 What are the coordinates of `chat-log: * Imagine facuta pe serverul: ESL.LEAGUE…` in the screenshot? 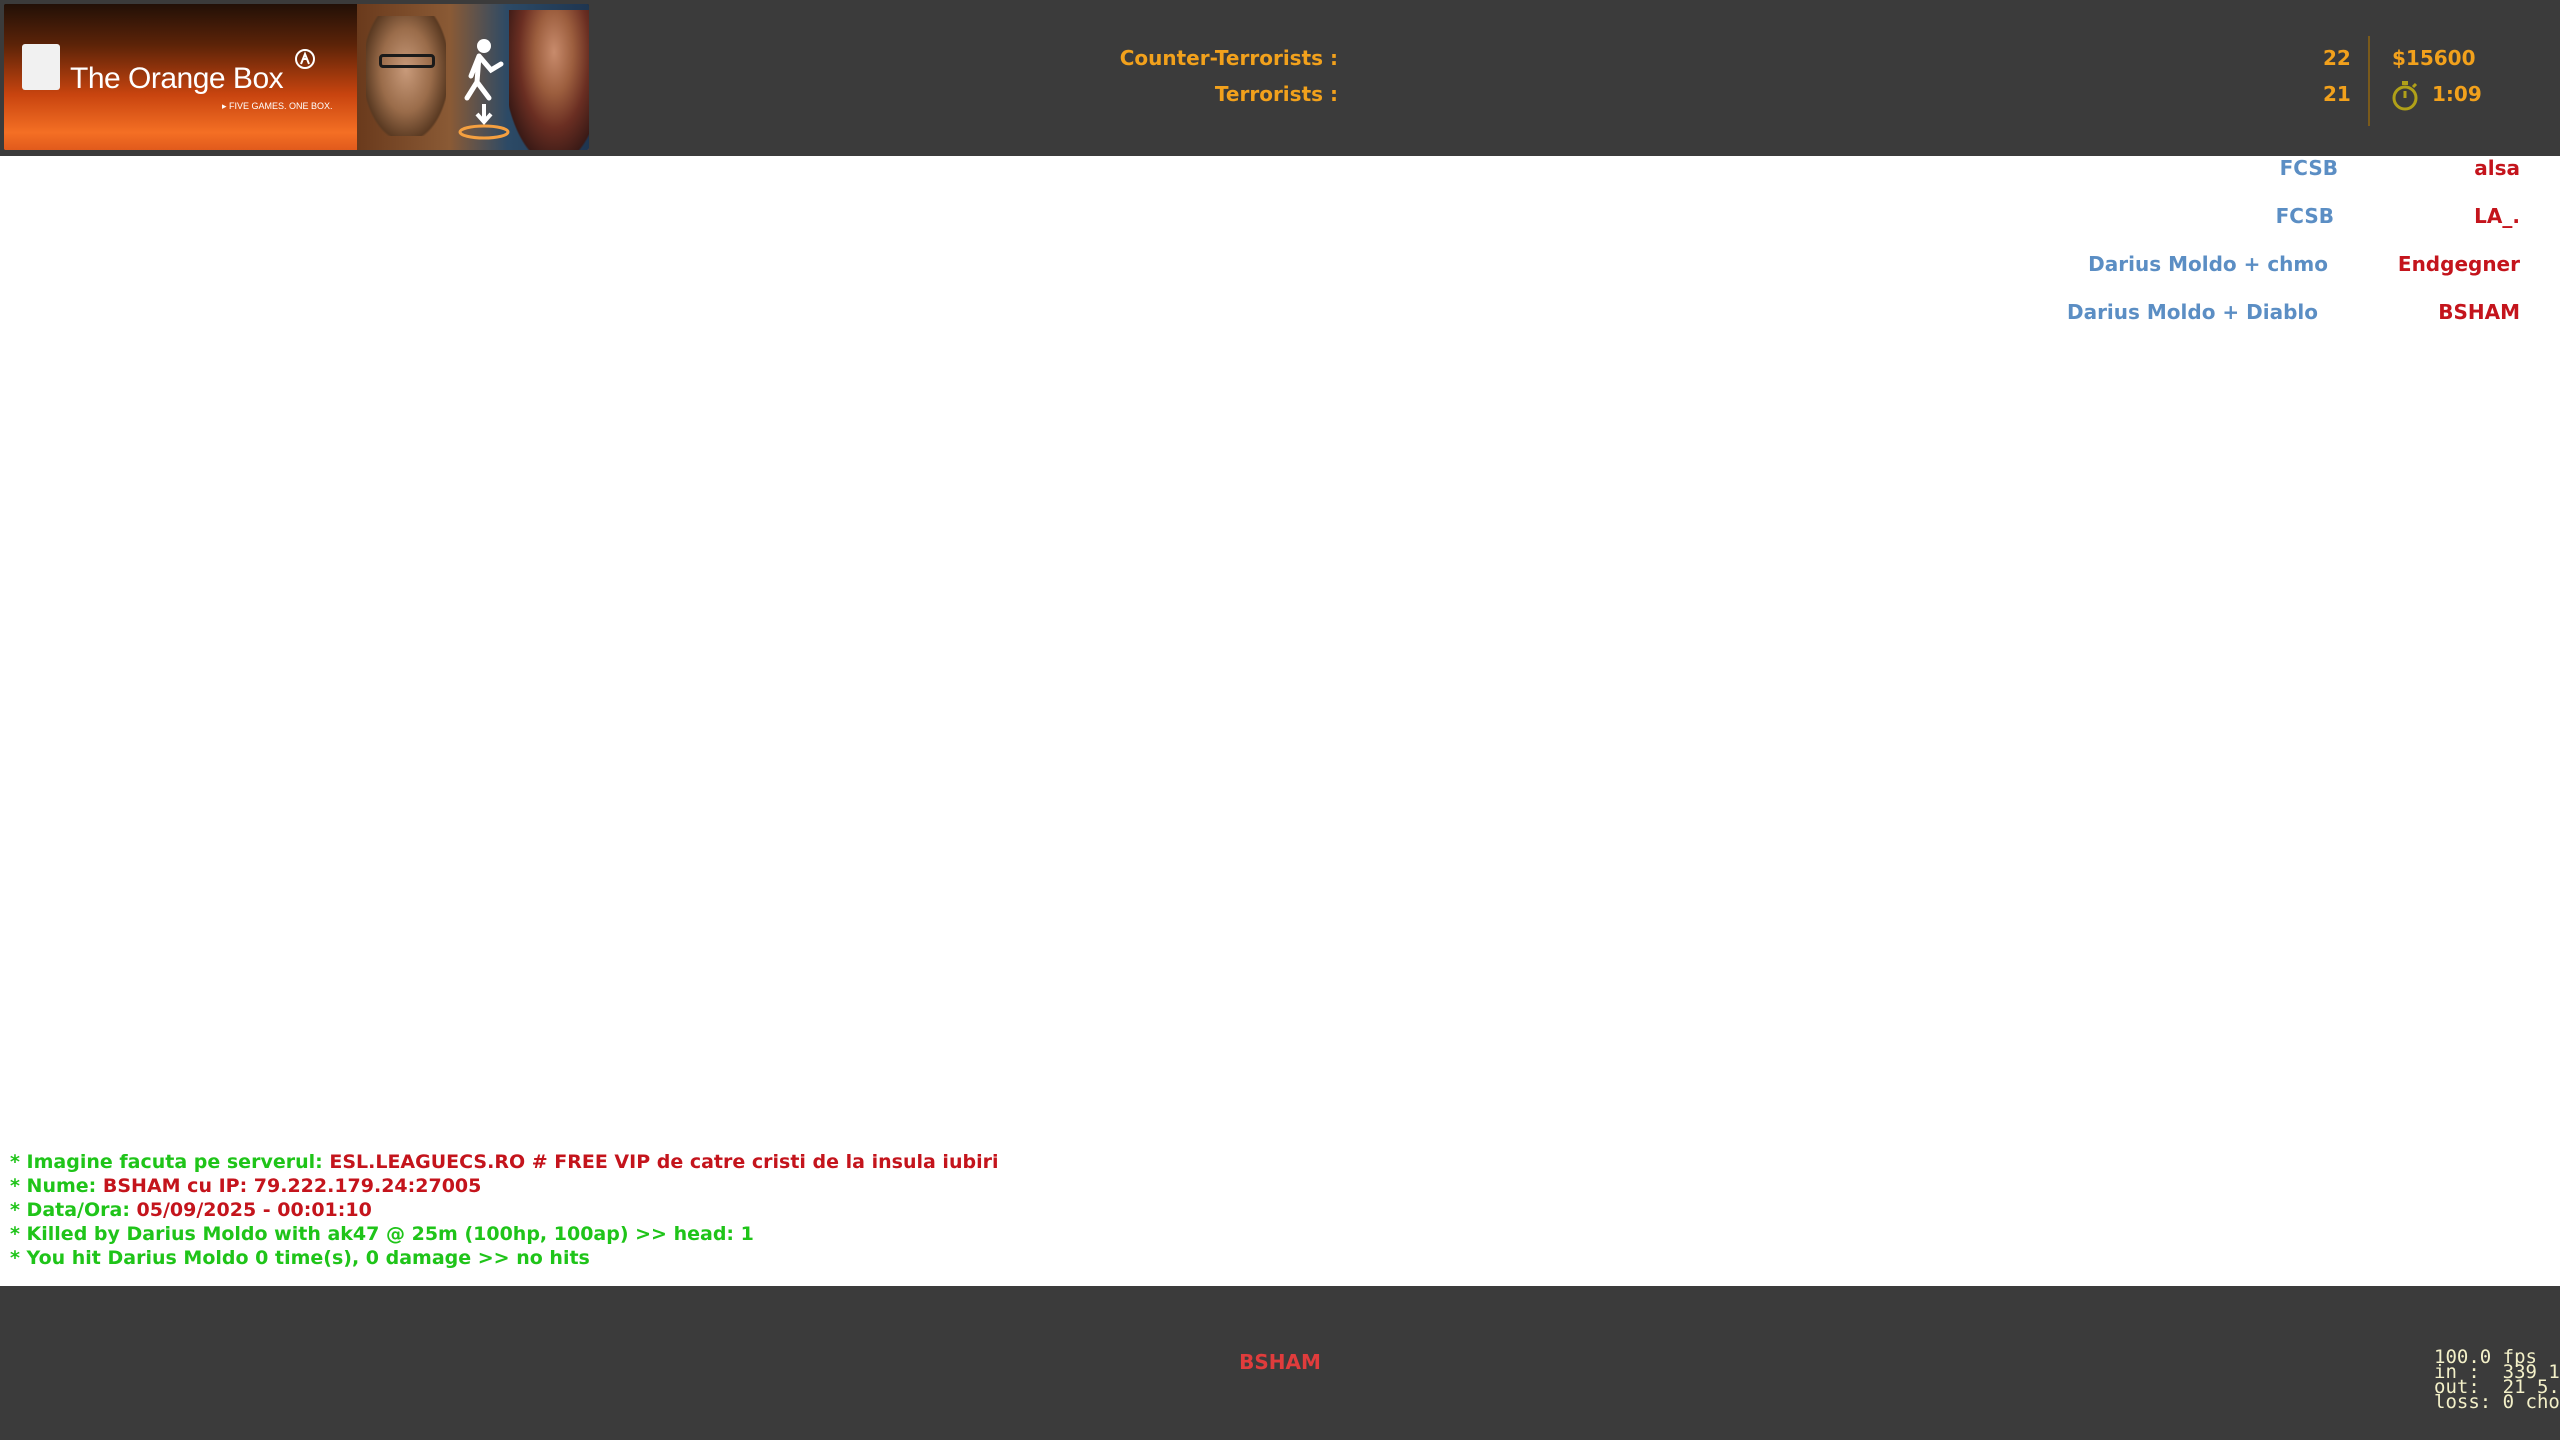 It's located at (504, 1210).